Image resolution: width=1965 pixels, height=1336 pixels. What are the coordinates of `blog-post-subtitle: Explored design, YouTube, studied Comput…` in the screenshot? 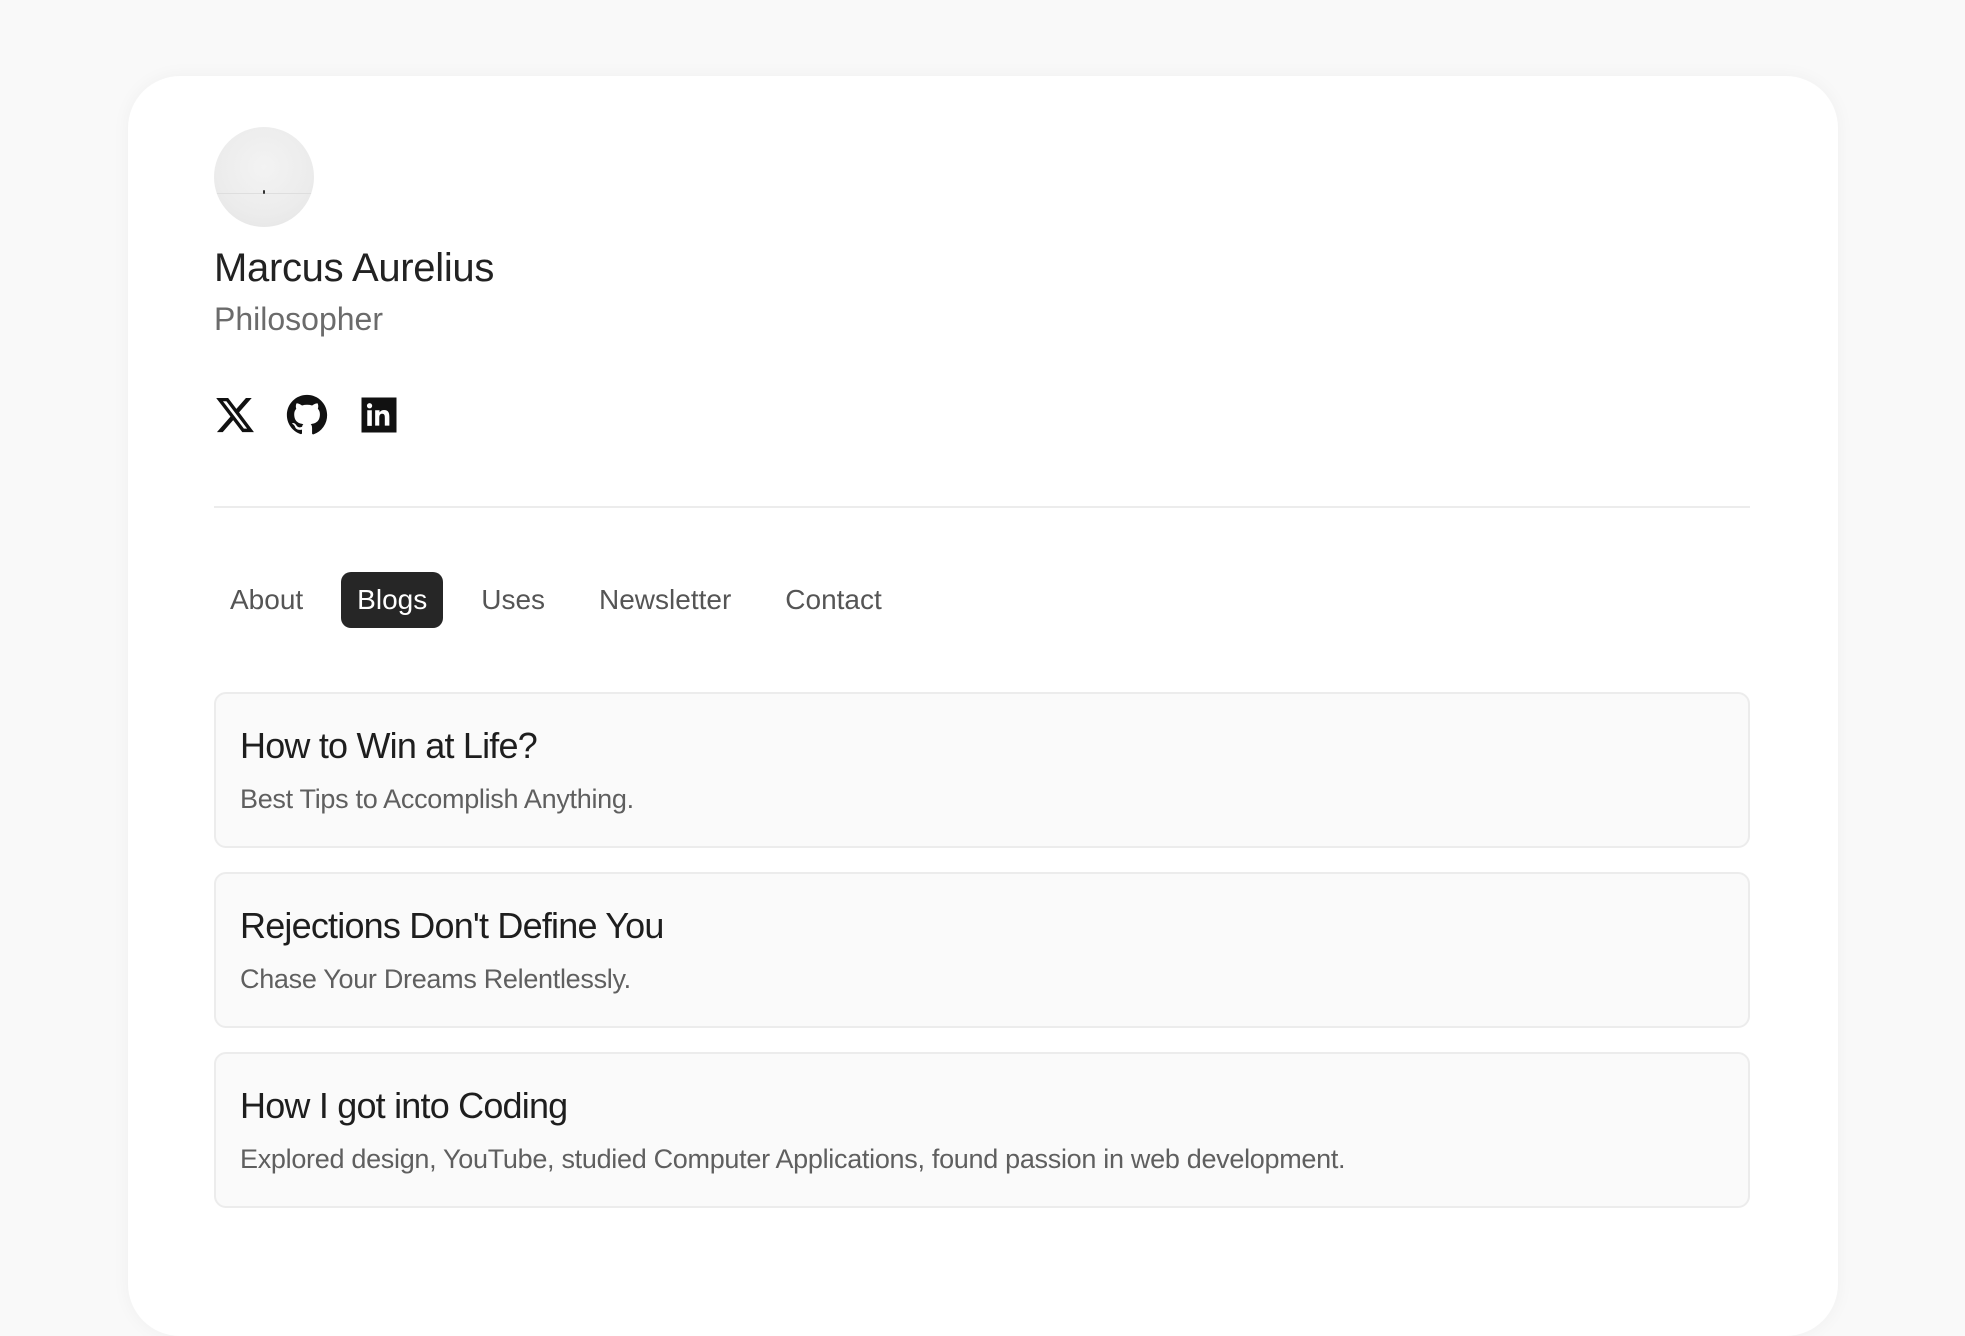 It's located at (793, 1159).